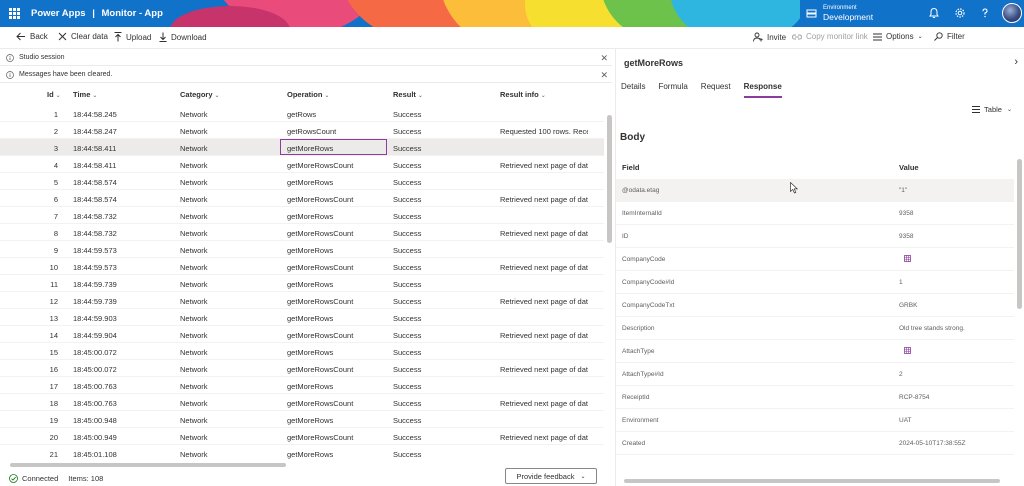 The width and height of the screenshot is (1024, 486). Describe the element at coordinates (934, 13) in the screenshot. I see `bell-icon` at that location.